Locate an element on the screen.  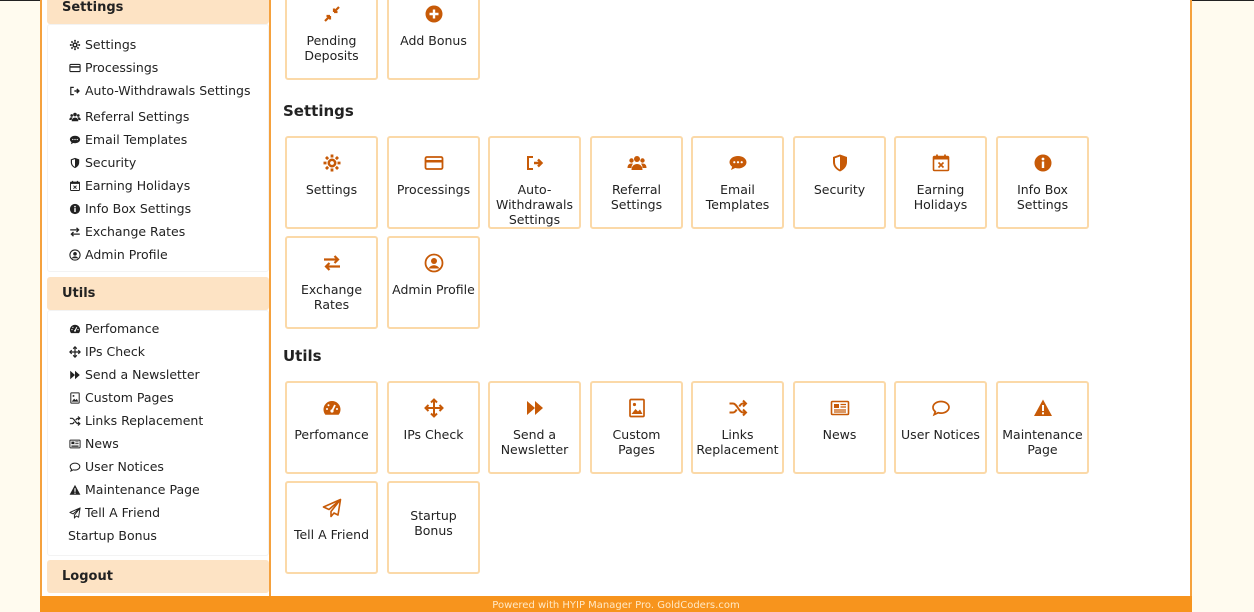
tile-label: Settings is located at coordinates (331, 189).